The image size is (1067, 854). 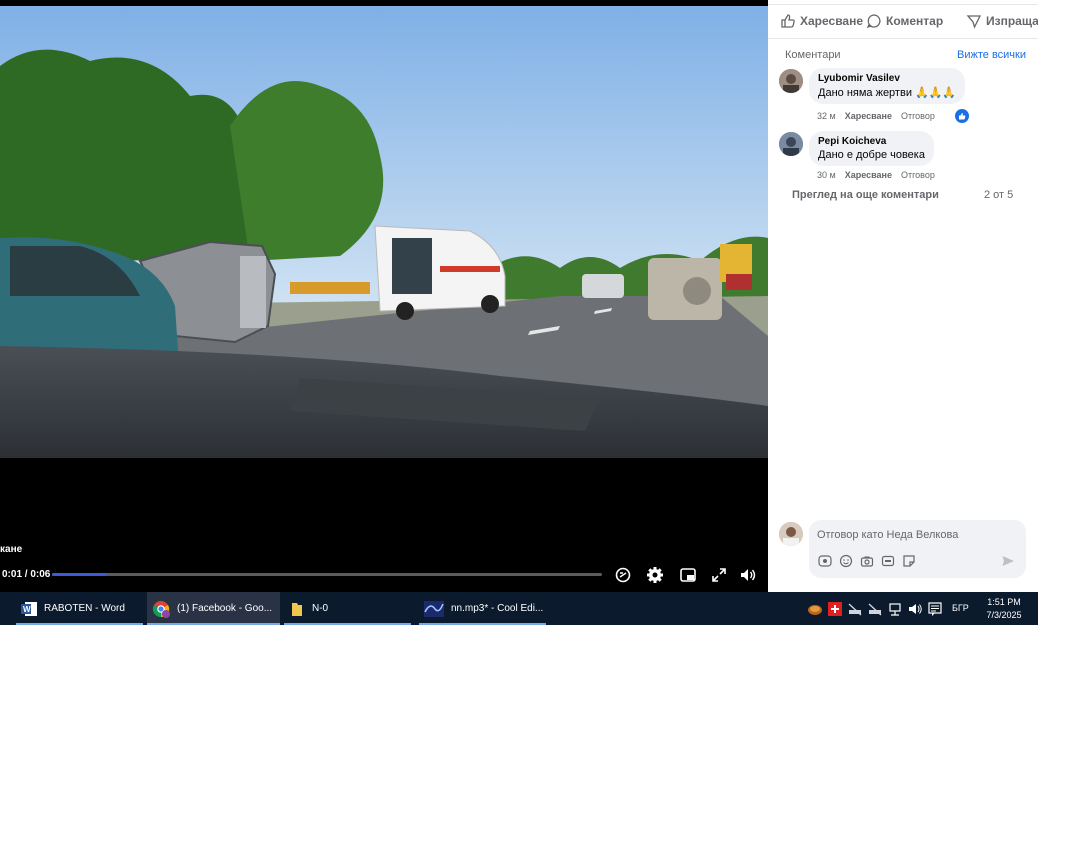 I want to click on share-label: Изпраща, so click(x=1012, y=21).